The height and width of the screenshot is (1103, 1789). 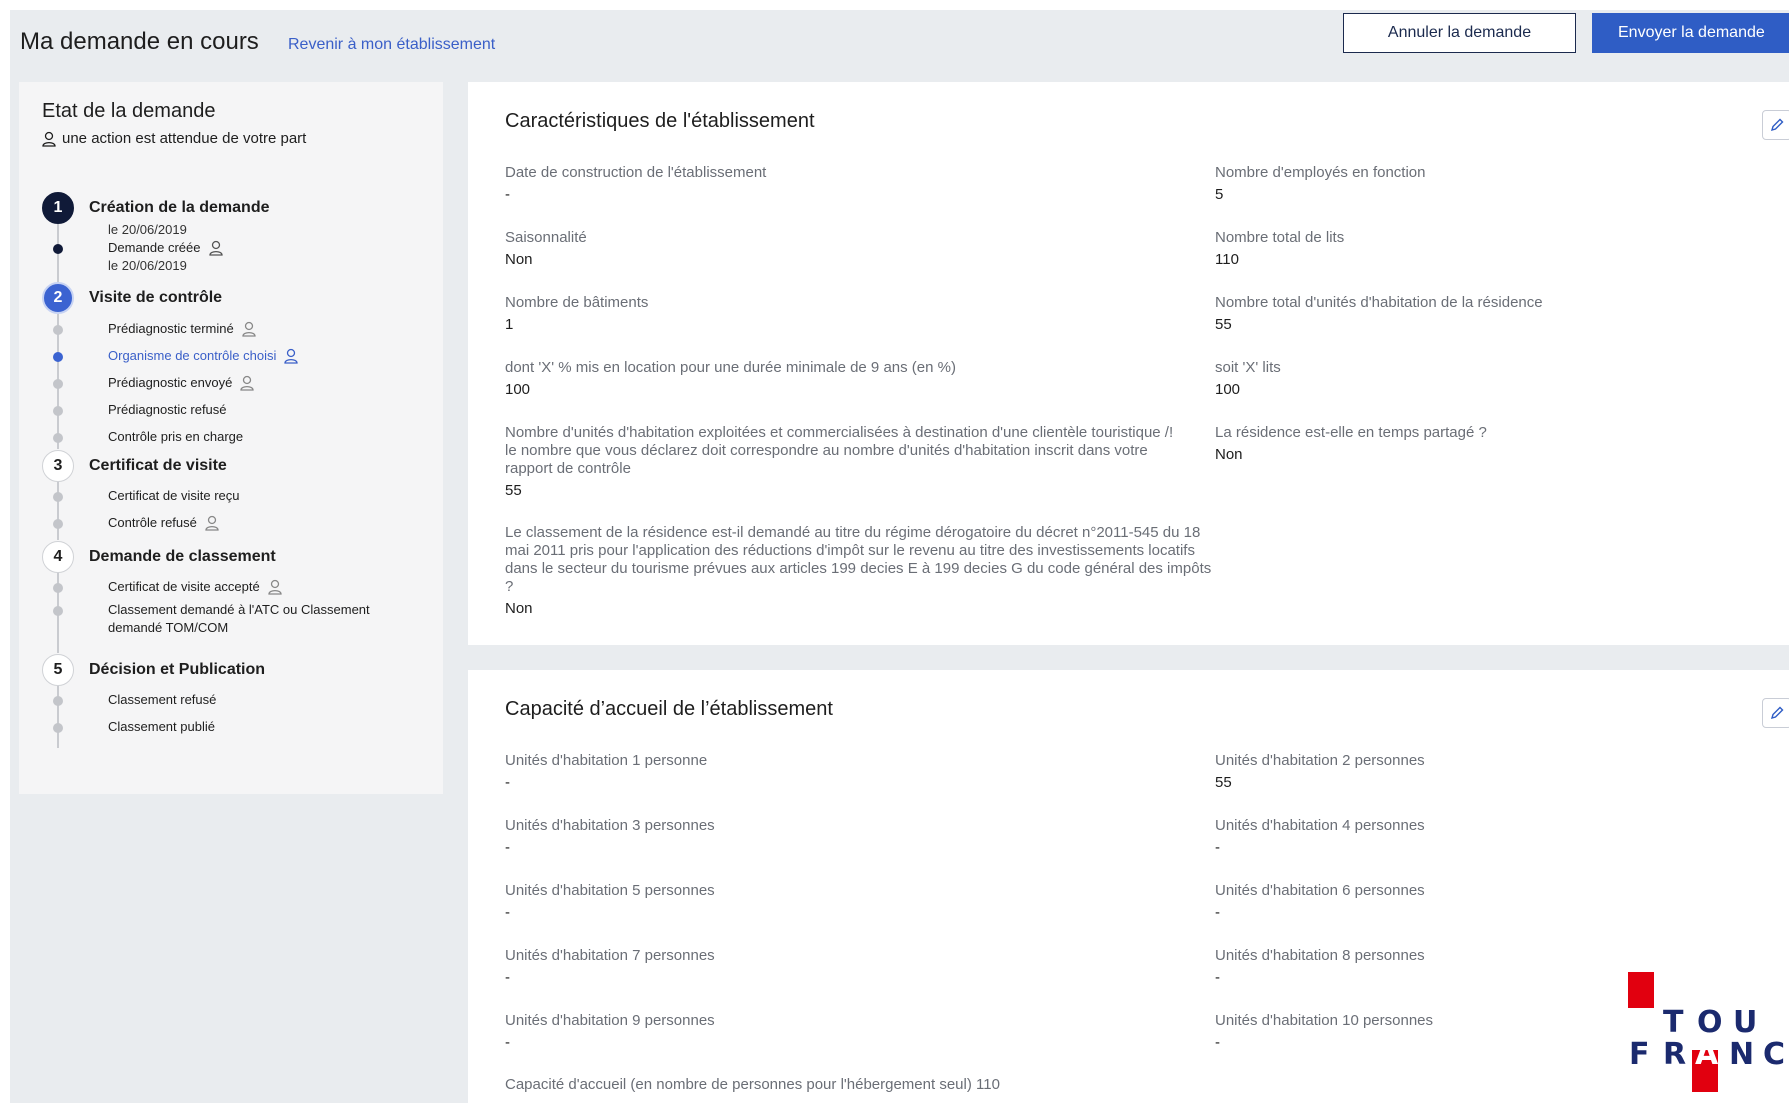 I want to click on step-name: Demande de classement, so click(x=182, y=556).